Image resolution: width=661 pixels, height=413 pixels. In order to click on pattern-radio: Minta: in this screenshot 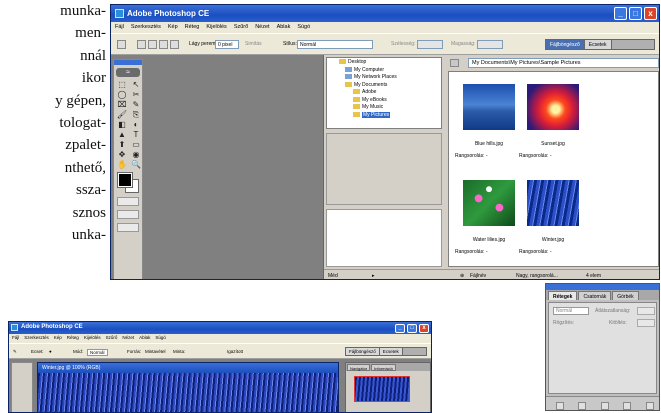, I will do `click(179, 351)`.